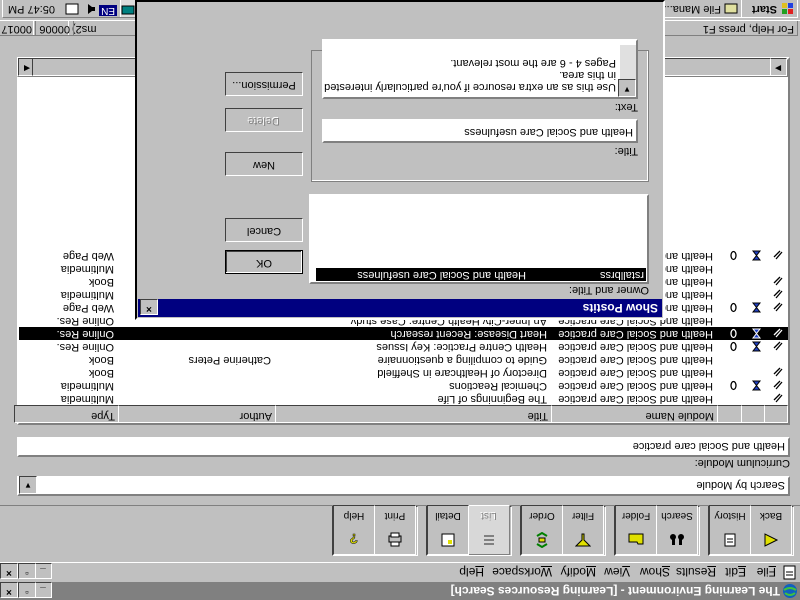  I want to click on maximize-button: ▫, so click(27, 590).